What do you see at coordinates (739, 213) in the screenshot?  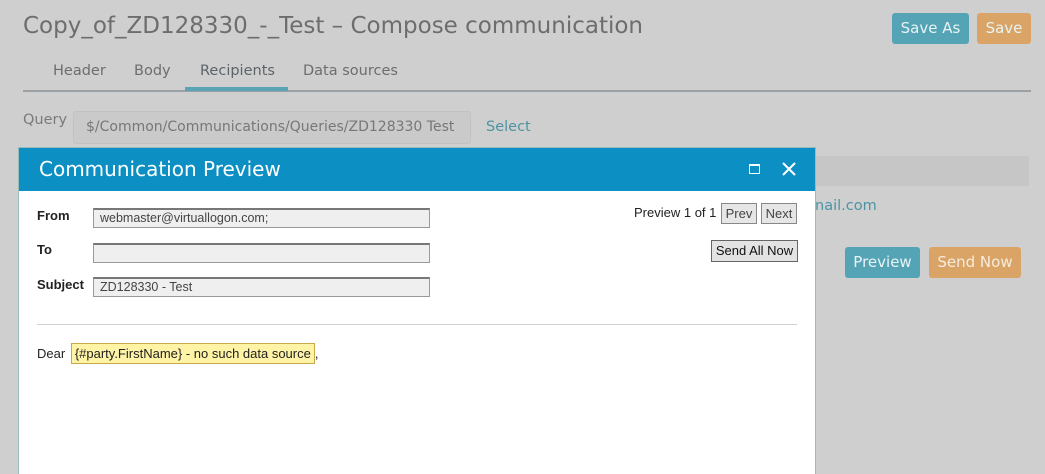 I see `prev-button: Prev` at bounding box center [739, 213].